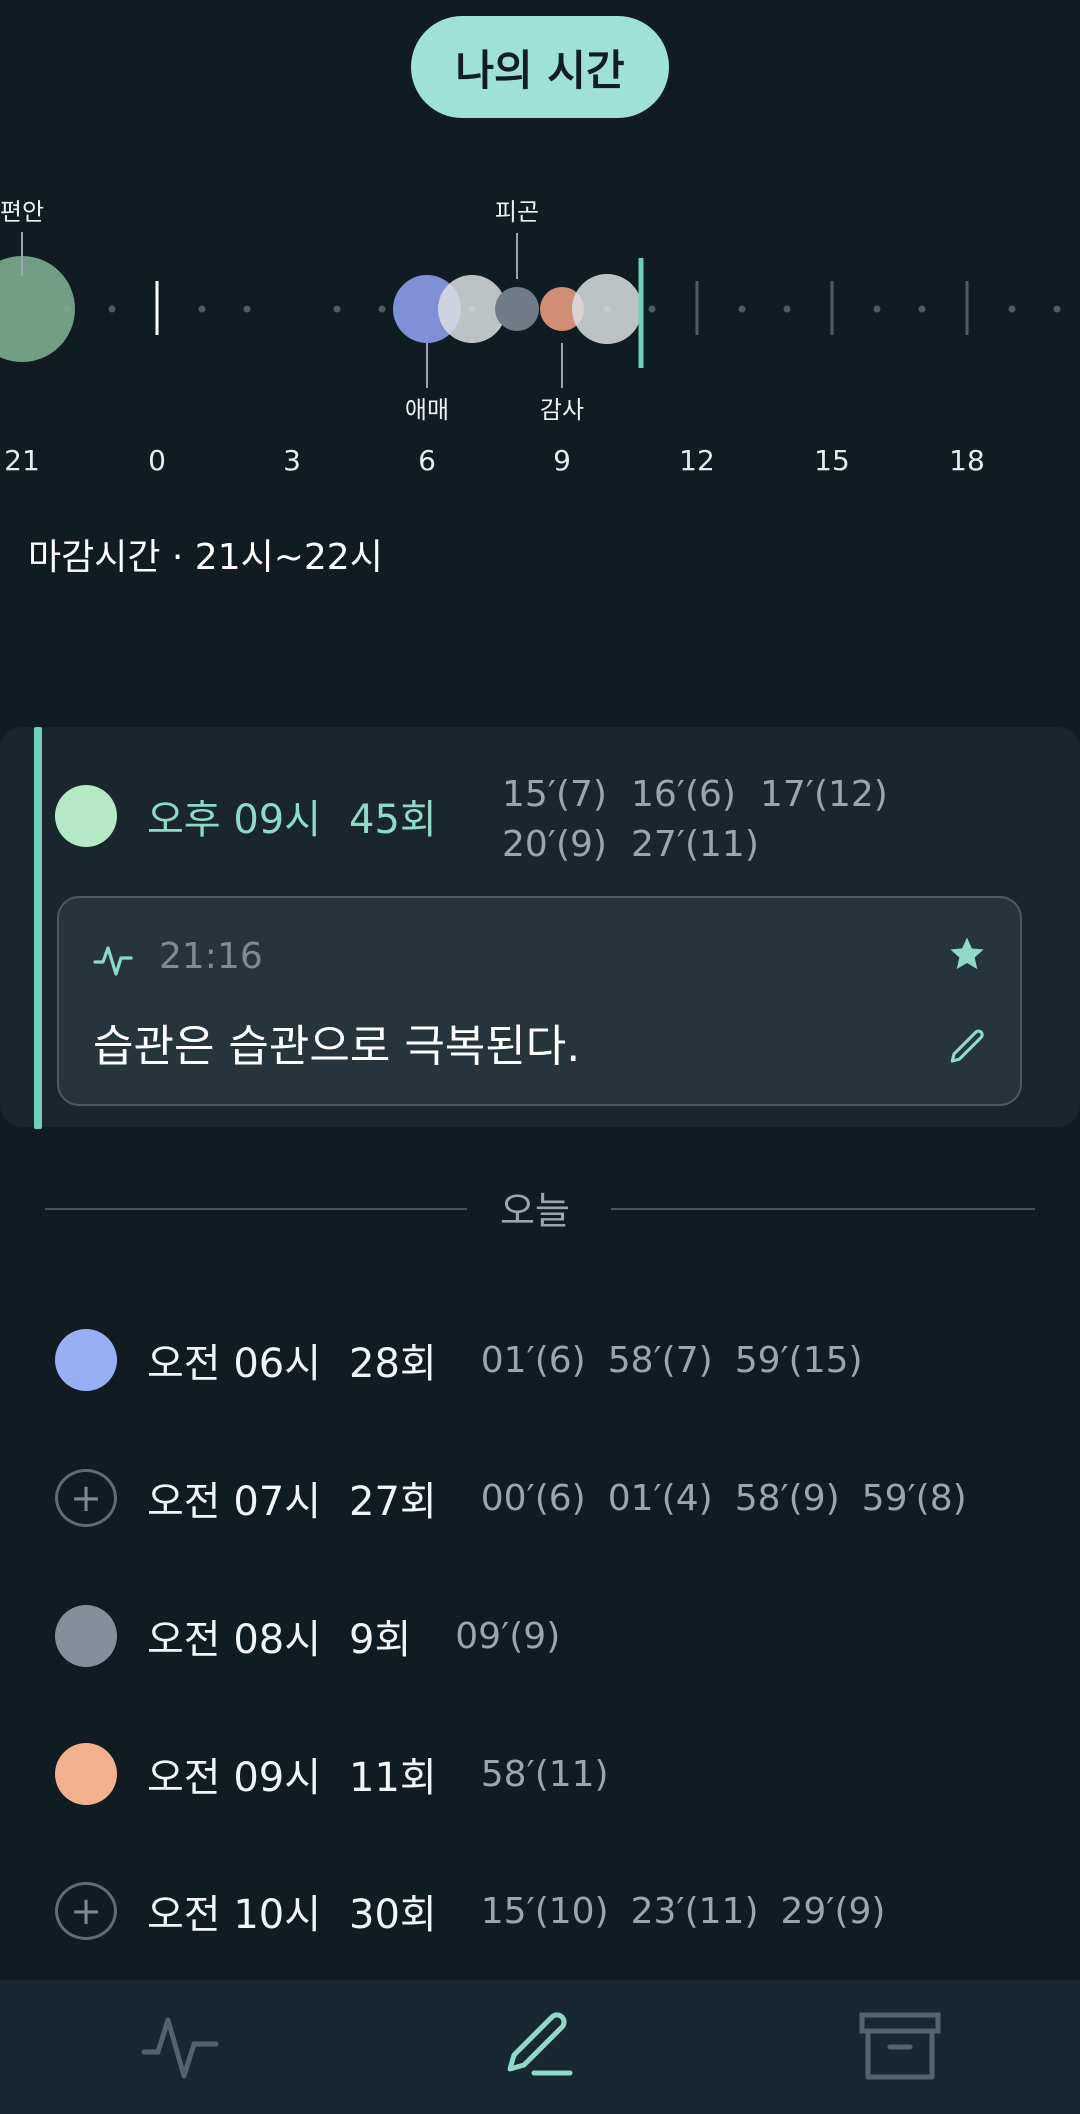  Describe the element at coordinates (554, 844) in the screenshot. I see `minute-entry: 20′(9)` at that location.